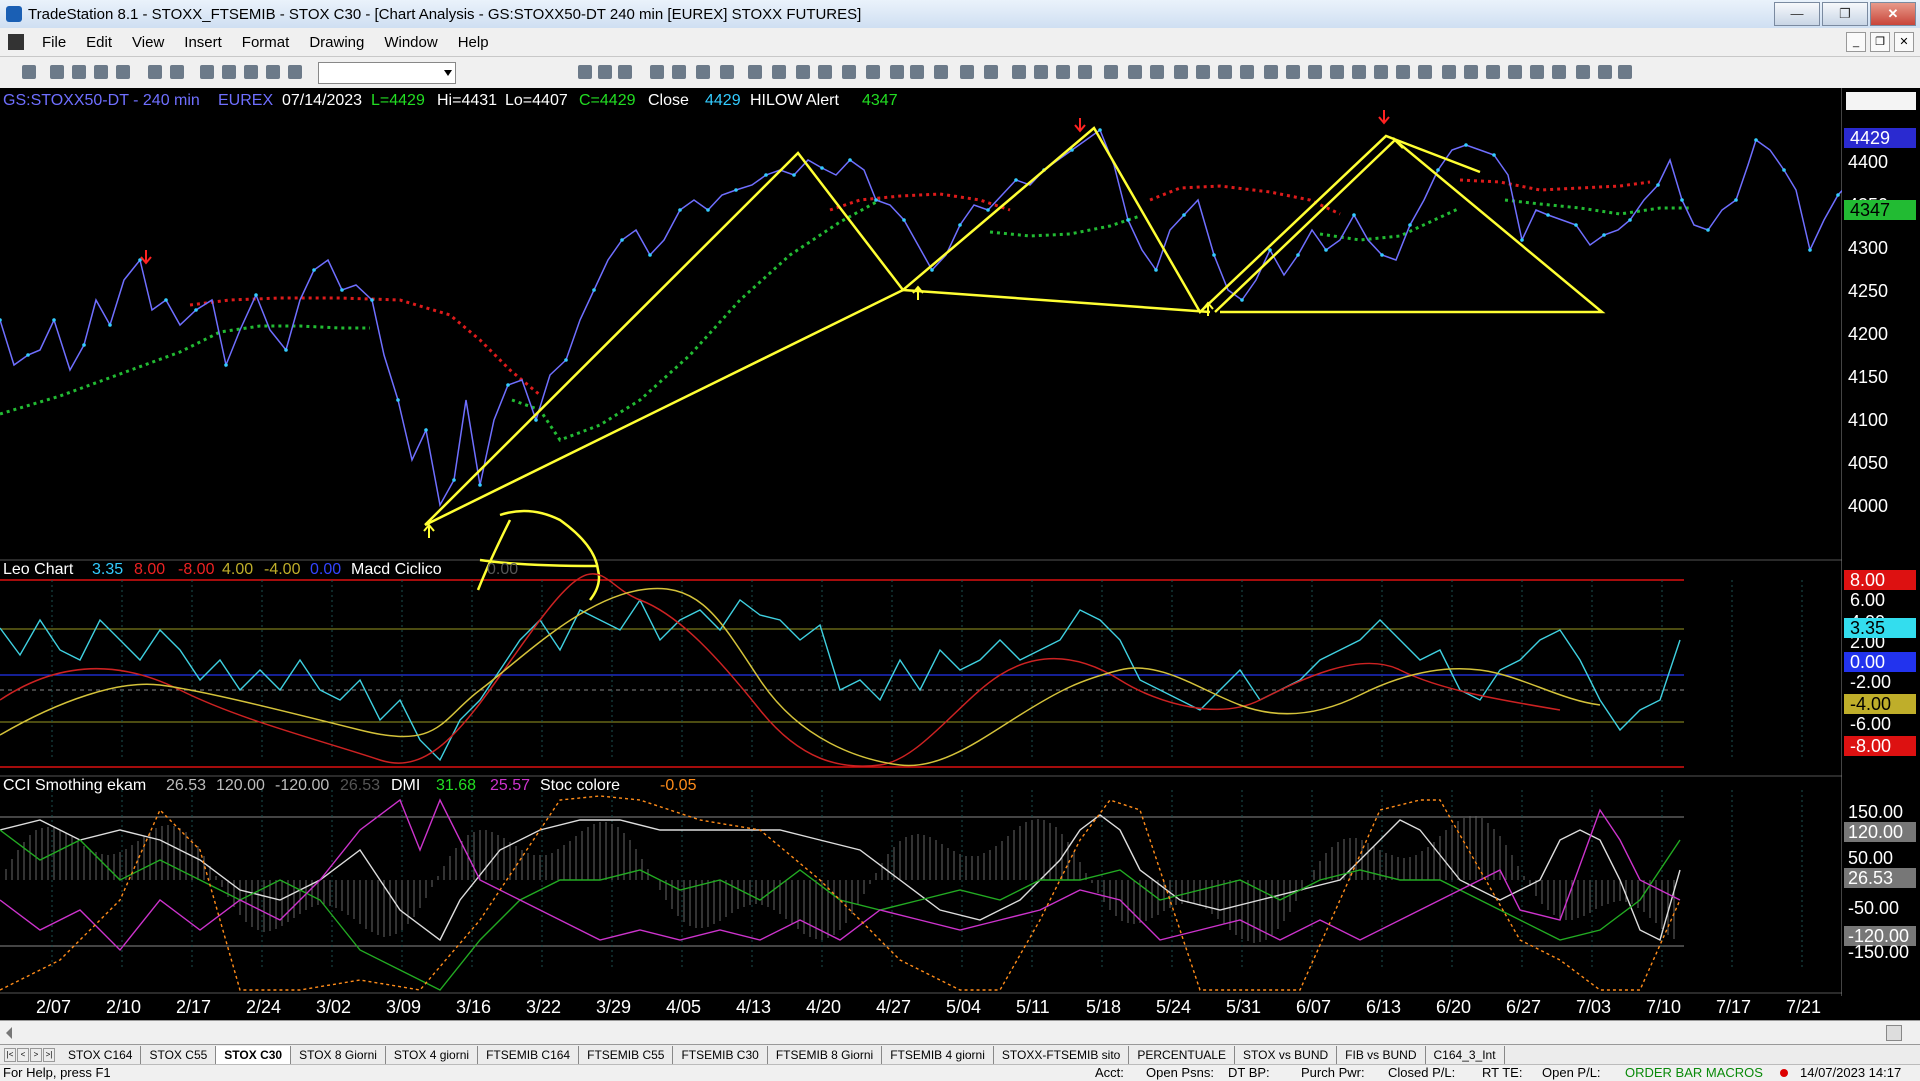 The width and height of the screenshot is (1920, 1081). What do you see at coordinates (36, 1055) in the screenshot?
I see `tab-next-icon: >` at bounding box center [36, 1055].